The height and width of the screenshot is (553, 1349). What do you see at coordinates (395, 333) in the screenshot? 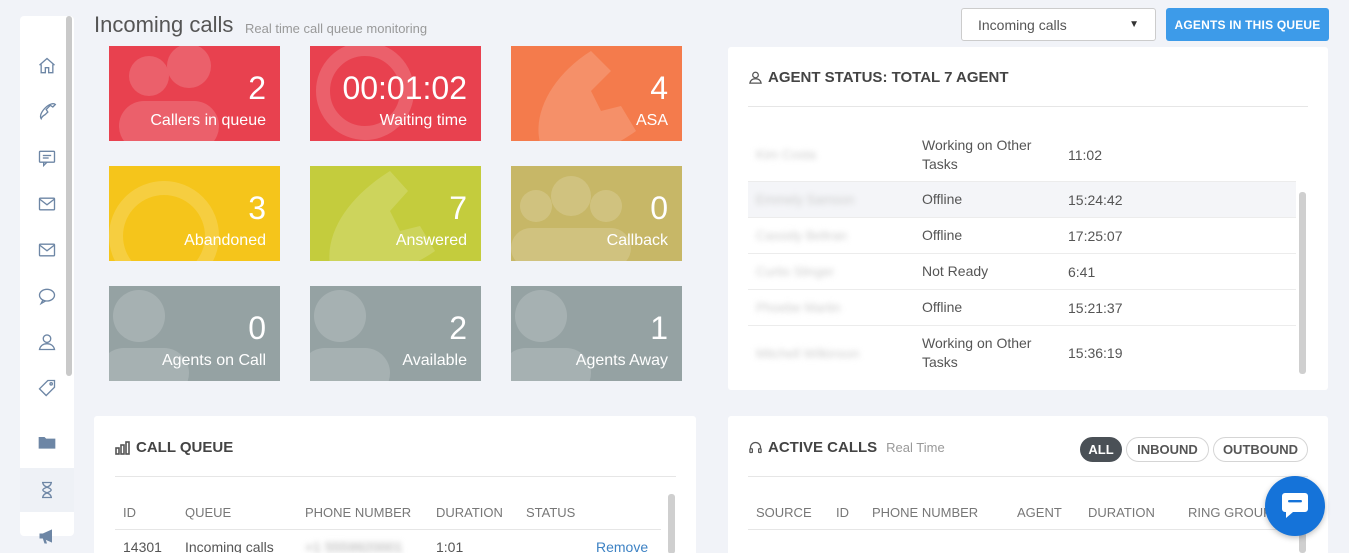
I see `tile-available: 2 Available` at bounding box center [395, 333].